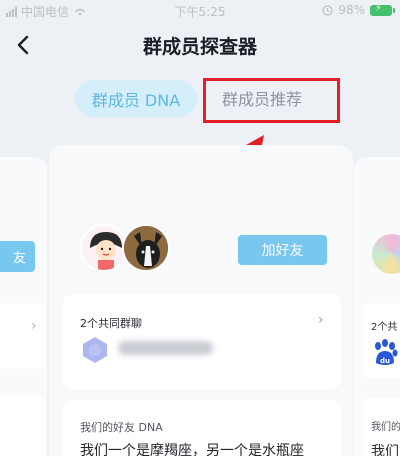 The height and width of the screenshot is (456, 400). What do you see at coordinates (121, 427) in the screenshot?
I see `friend-dna-label: 我们的好友 DNA` at bounding box center [121, 427].